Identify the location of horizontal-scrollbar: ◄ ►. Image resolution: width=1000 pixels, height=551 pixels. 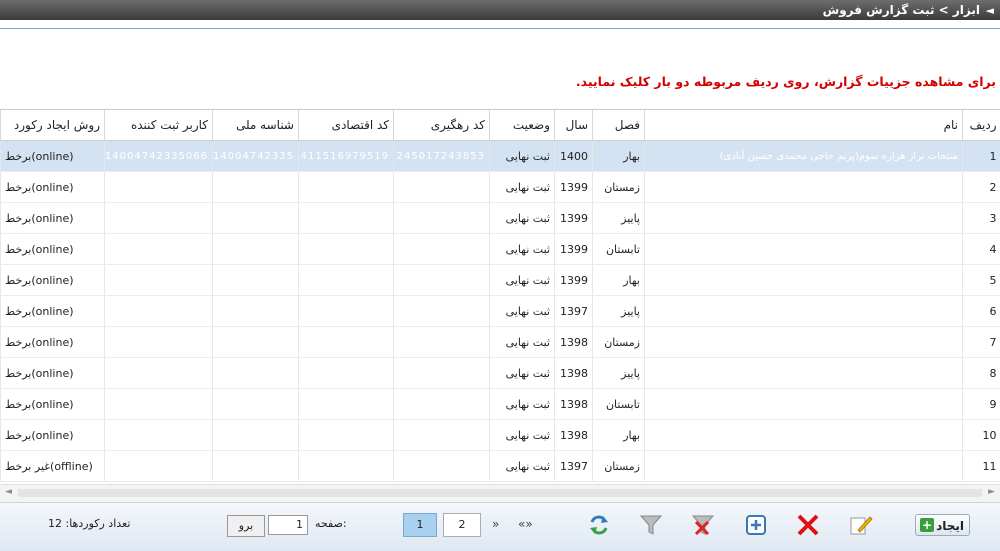
(500, 493).